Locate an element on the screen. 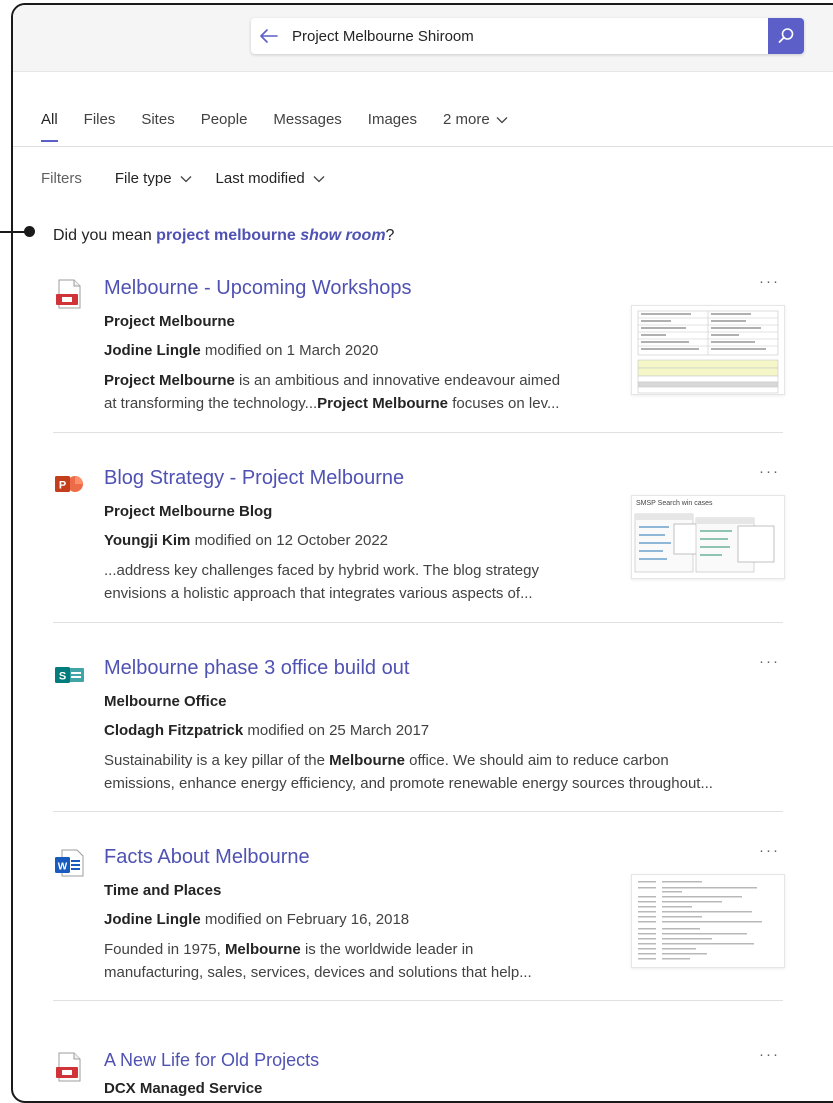 Image resolution: width=833 pixels, height=1103 pixels. search-icon is located at coordinates (786, 35).